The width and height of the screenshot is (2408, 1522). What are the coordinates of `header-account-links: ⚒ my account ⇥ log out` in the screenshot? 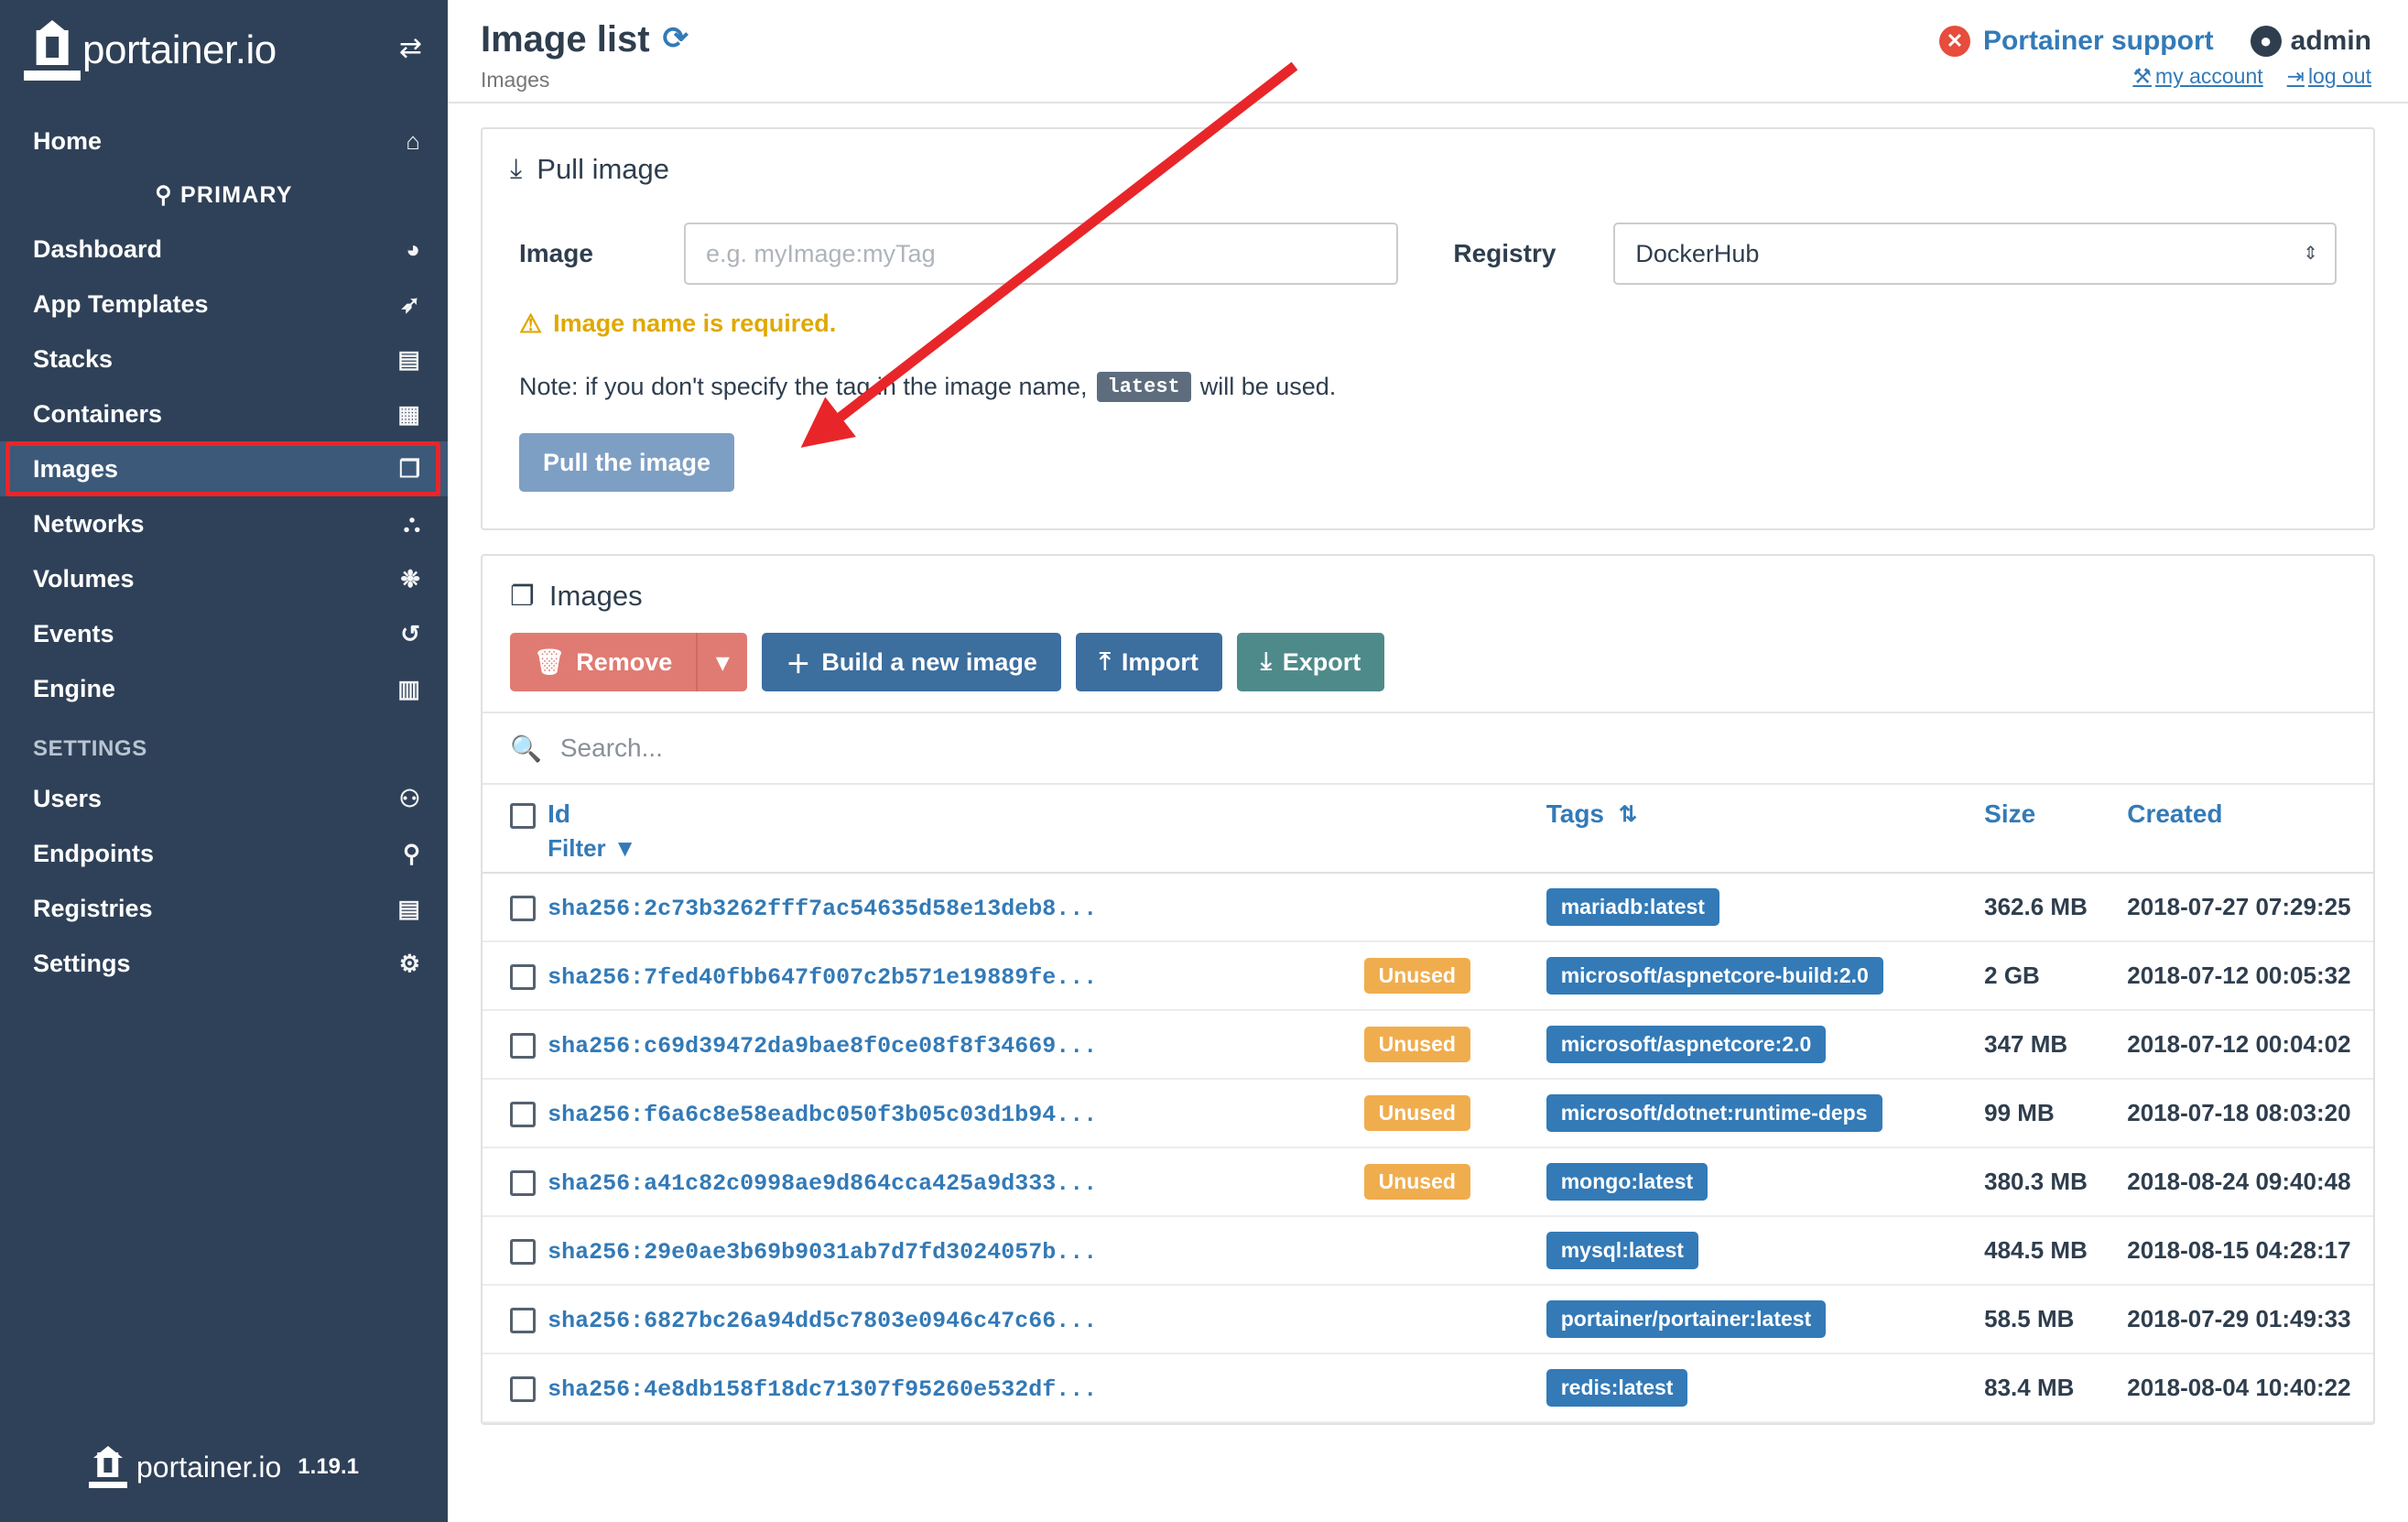 It's located at (2155, 76).